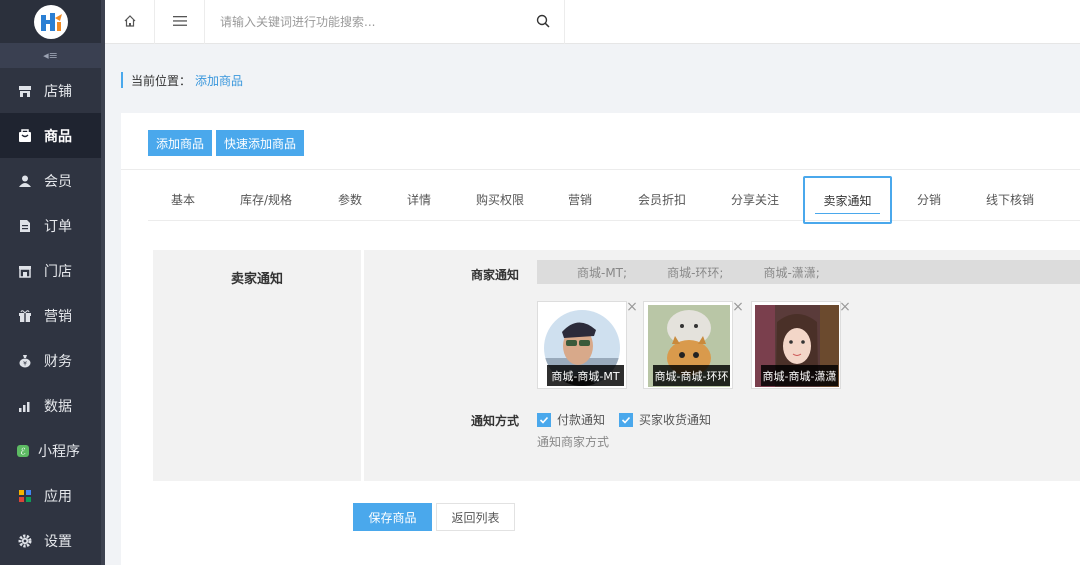 The height and width of the screenshot is (565, 1080). Describe the element at coordinates (799, 375) in the screenshot. I see `avatar-name: 商城-商城-潇潇` at that location.